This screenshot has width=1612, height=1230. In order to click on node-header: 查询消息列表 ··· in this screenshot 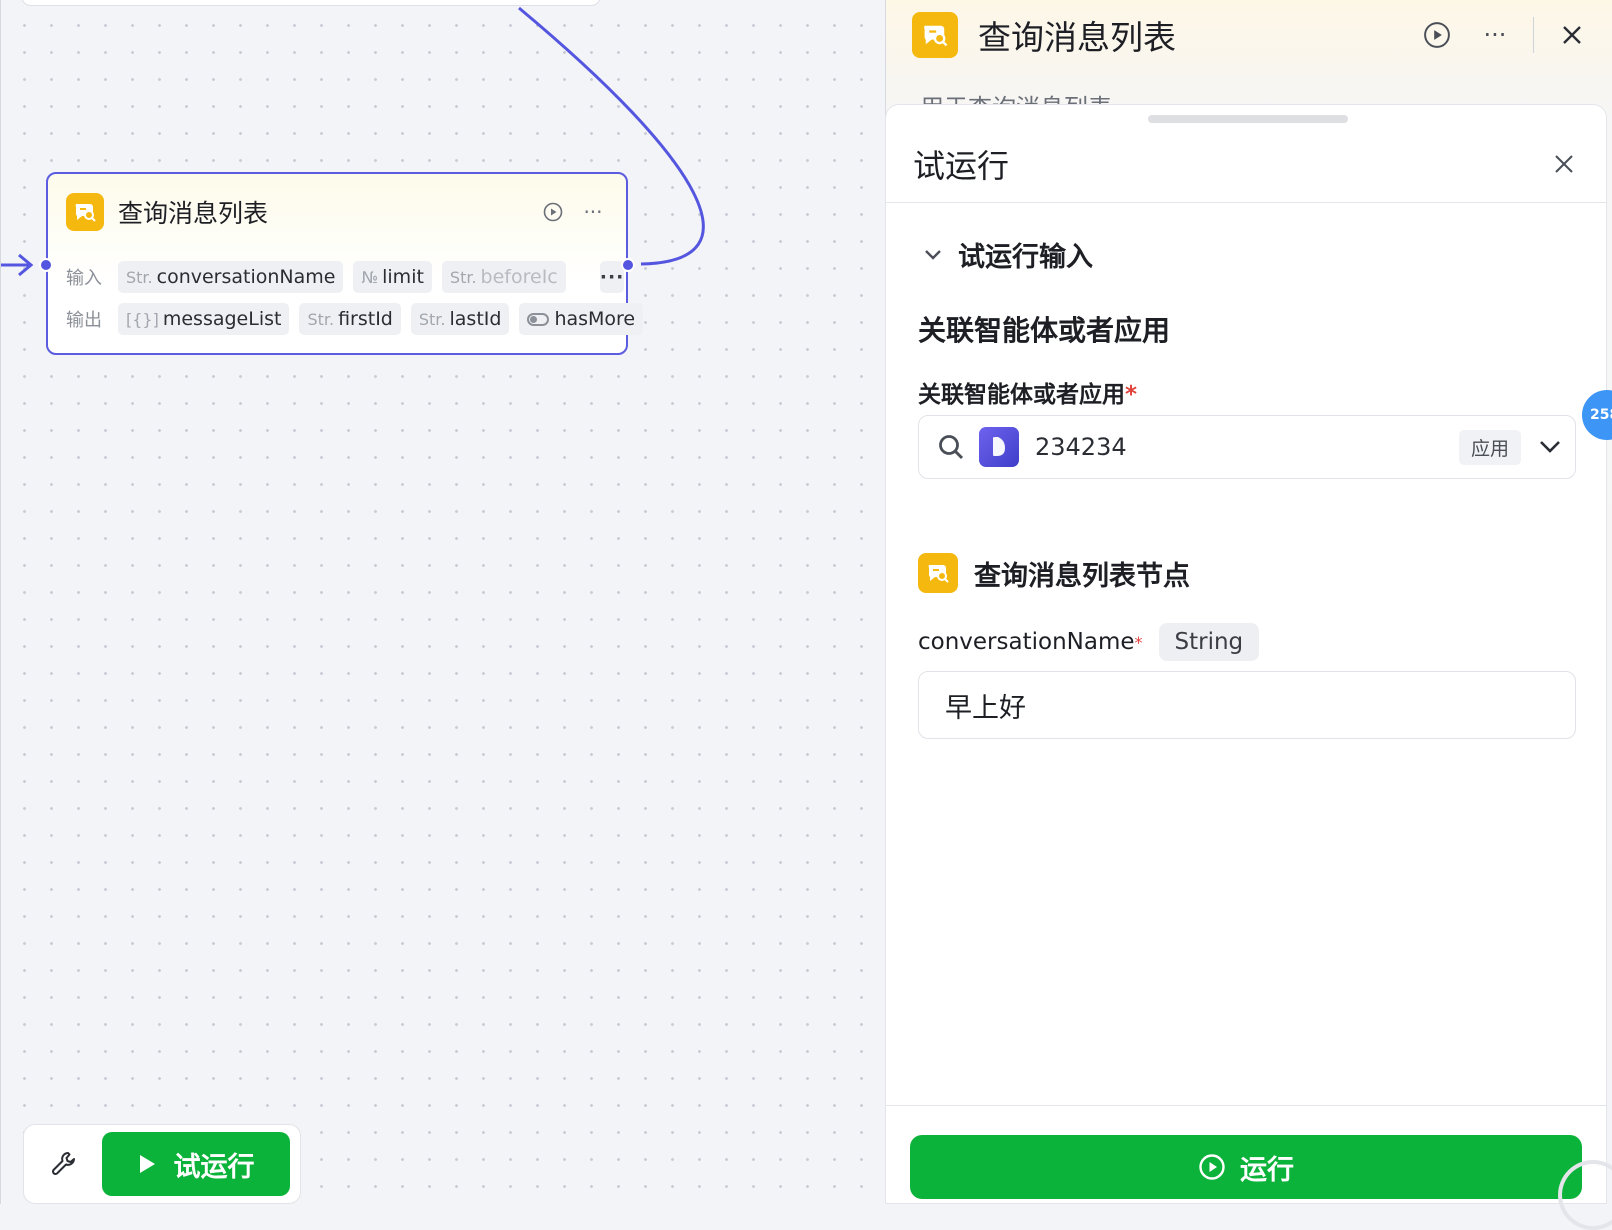, I will do `click(337, 212)`.